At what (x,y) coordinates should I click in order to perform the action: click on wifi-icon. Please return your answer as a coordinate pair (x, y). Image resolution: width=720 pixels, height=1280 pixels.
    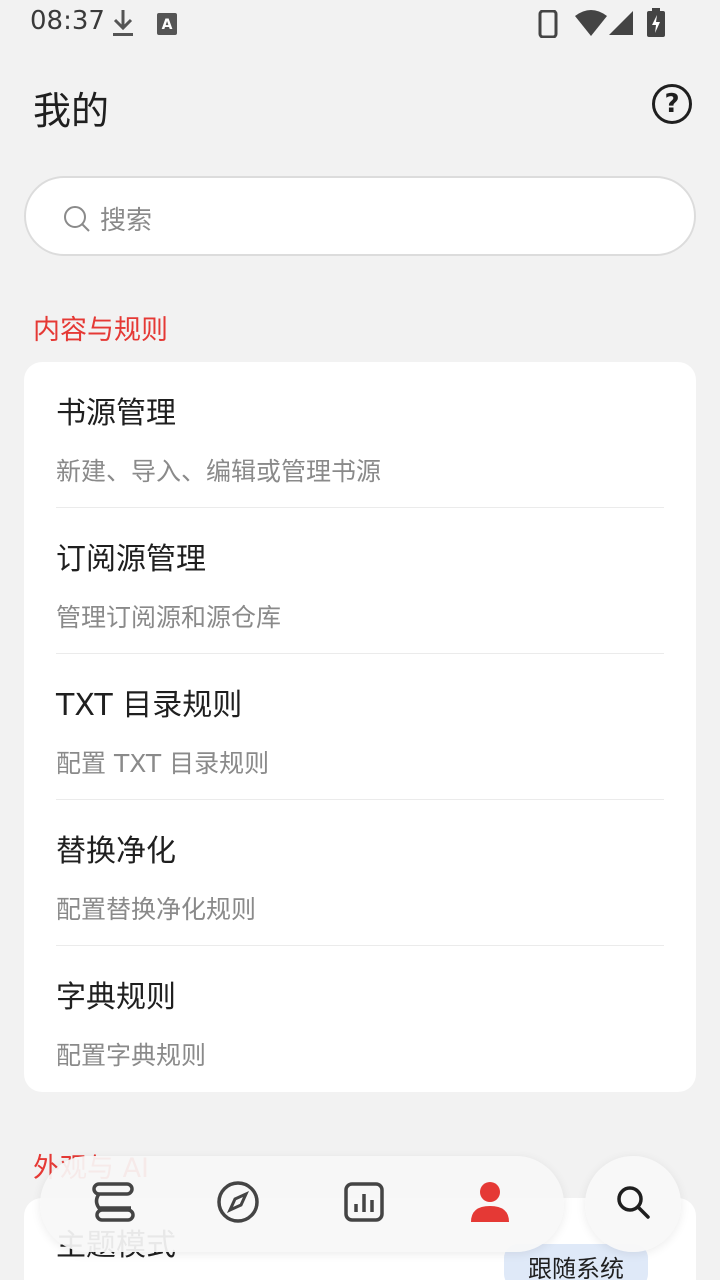
    Looking at the image, I should click on (591, 25).